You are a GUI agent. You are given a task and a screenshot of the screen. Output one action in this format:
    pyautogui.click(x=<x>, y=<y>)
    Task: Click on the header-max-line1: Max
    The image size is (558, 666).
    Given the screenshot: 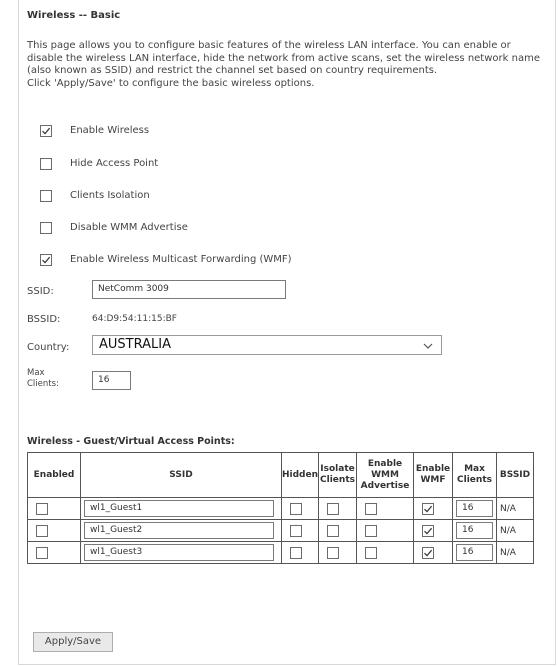 What is the action you would take?
    pyautogui.click(x=474, y=469)
    